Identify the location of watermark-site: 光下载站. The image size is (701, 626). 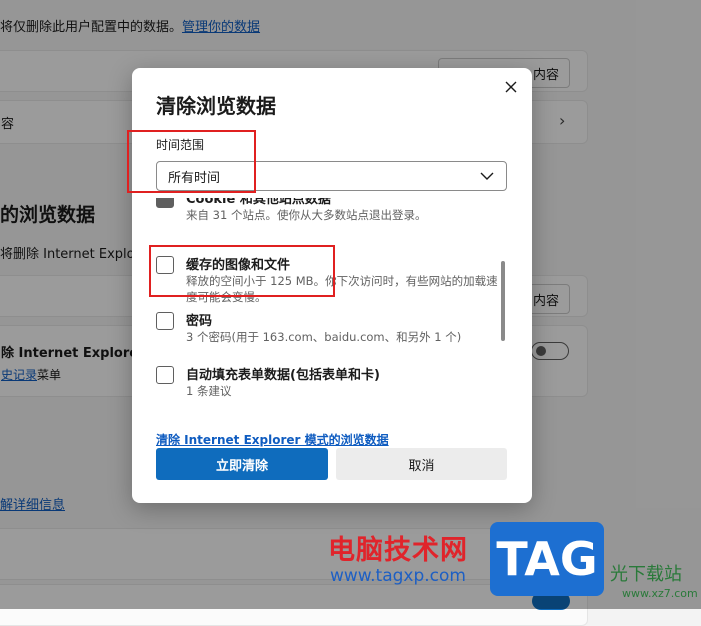
(646, 574).